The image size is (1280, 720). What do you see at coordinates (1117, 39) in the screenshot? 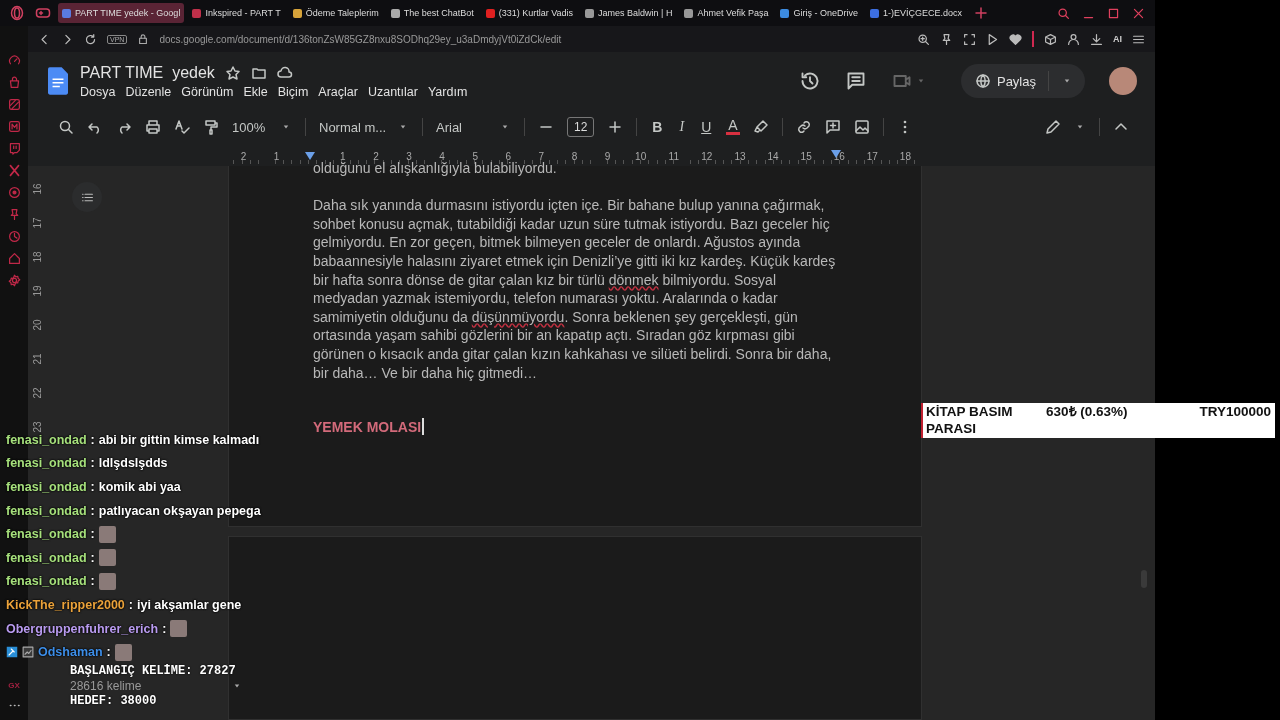
I see `ai-button: AI` at bounding box center [1117, 39].